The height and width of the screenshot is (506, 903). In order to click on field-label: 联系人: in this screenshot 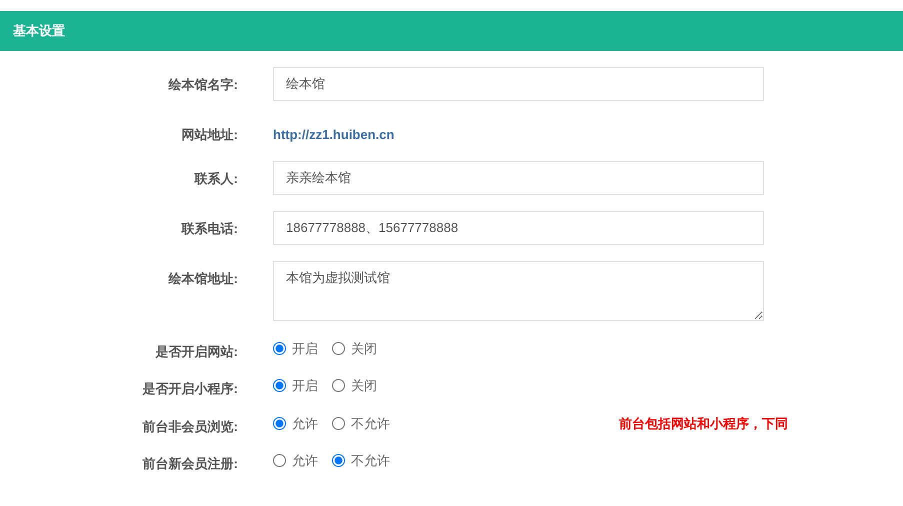, I will do `click(215, 179)`.